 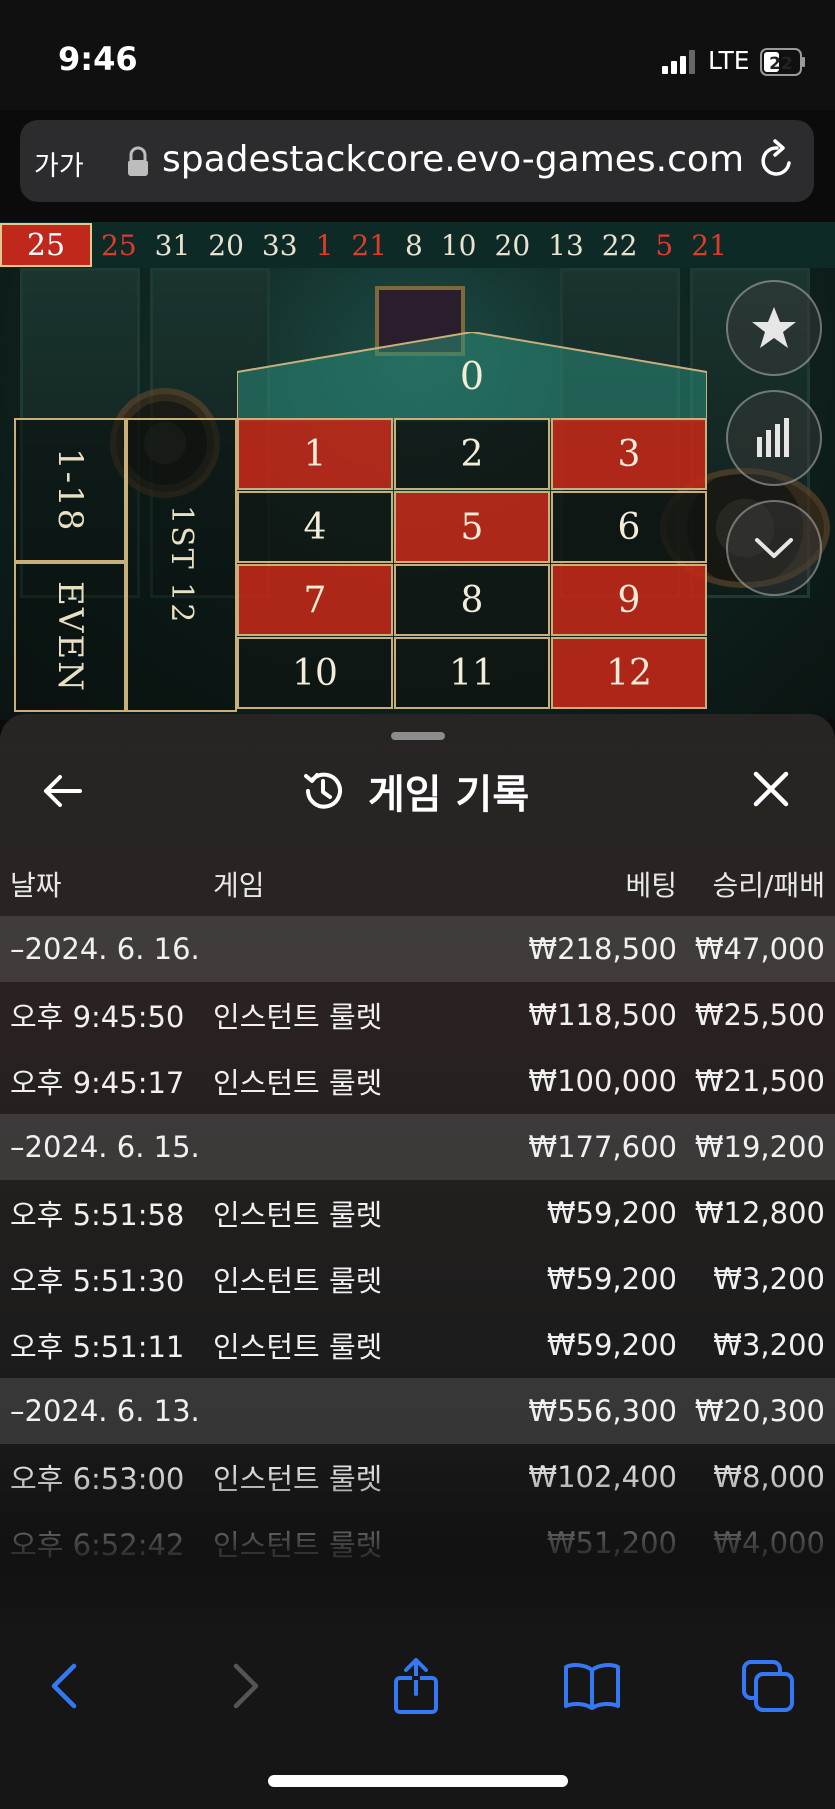 I want to click on group-date: –2024. 6. 13., so click(x=105, y=1411).